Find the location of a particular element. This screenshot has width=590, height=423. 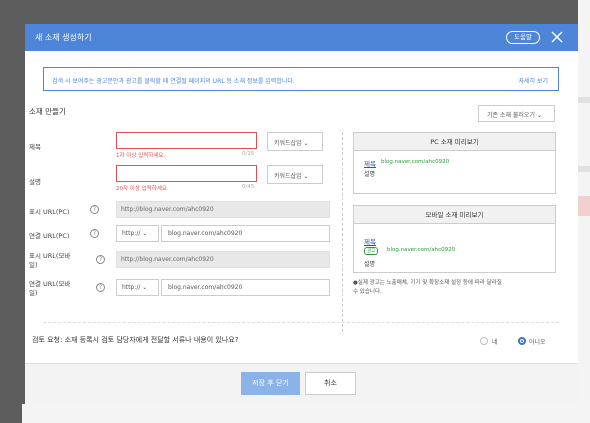

link-url-mobile-input: blog.naver.com/ahc0920 is located at coordinates (245, 287).